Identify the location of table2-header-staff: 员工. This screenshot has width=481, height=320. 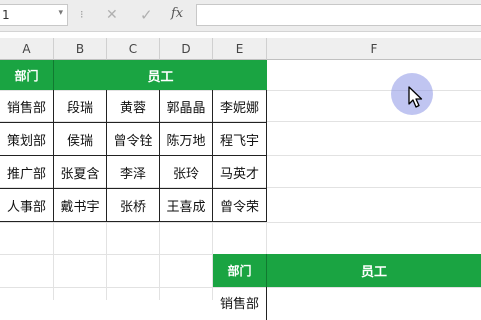
(374, 270).